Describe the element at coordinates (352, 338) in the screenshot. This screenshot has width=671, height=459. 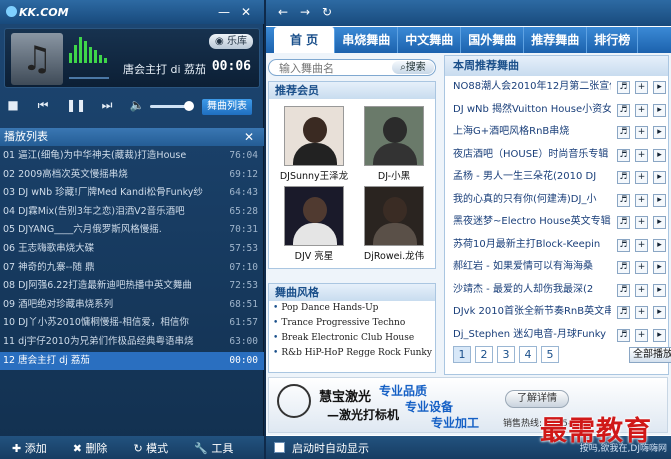
I see `style-link: Break Electronic Club House` at that location.